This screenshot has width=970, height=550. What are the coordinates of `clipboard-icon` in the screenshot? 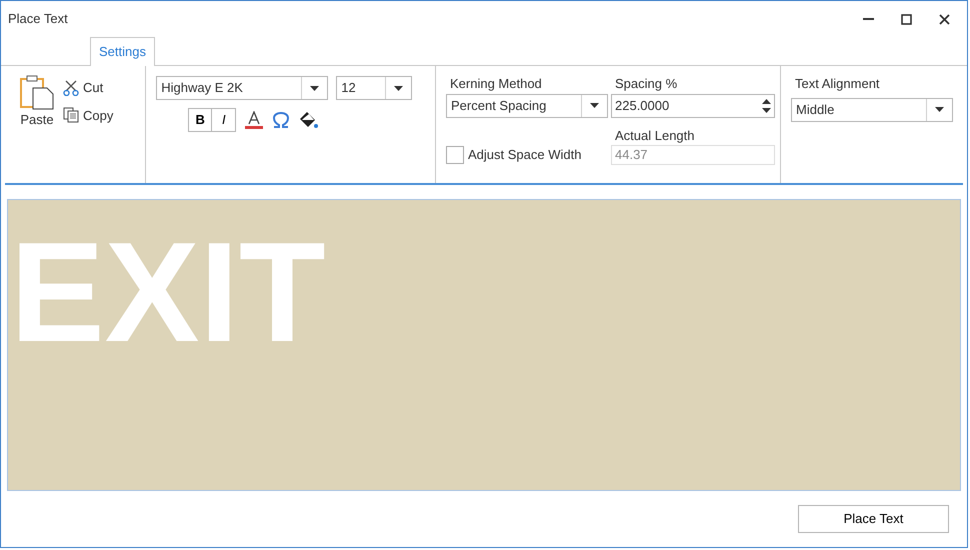 It's located at (37, 92).